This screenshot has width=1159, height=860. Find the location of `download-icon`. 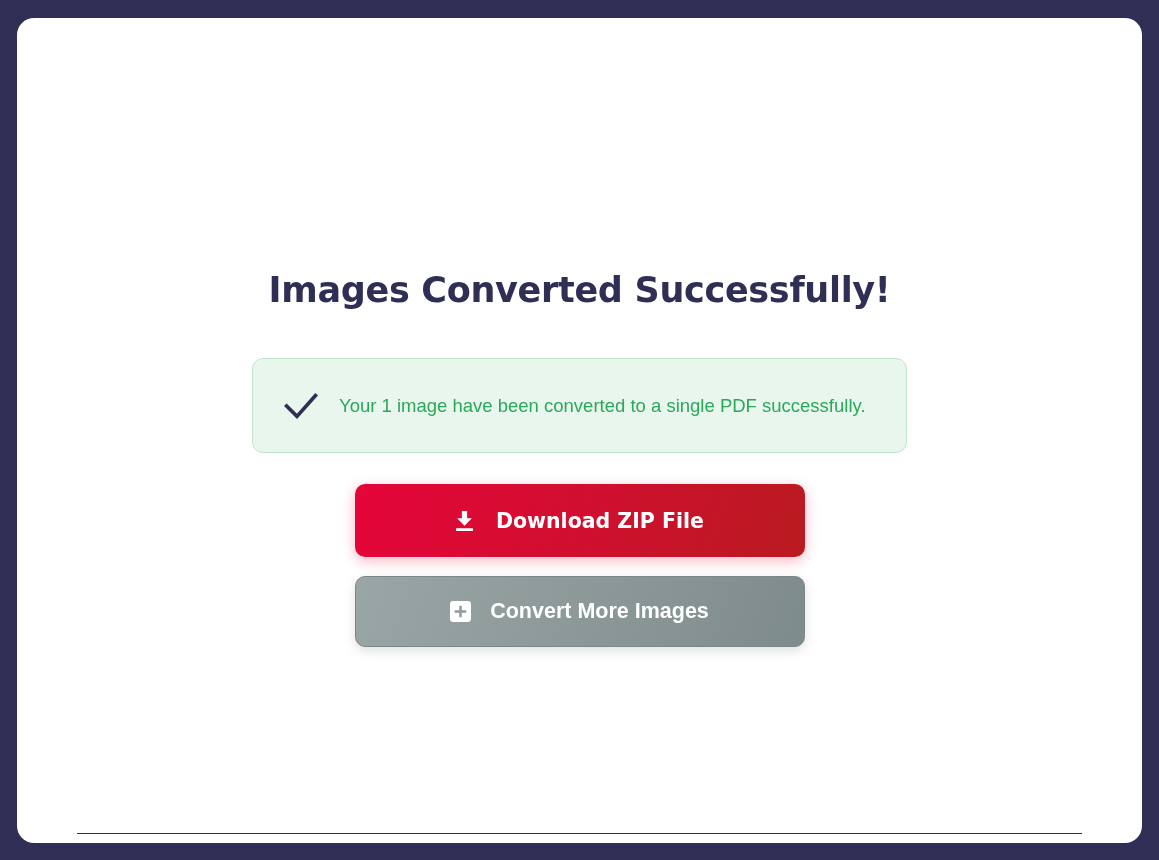

download-icon is located at coordinates (464, 520).